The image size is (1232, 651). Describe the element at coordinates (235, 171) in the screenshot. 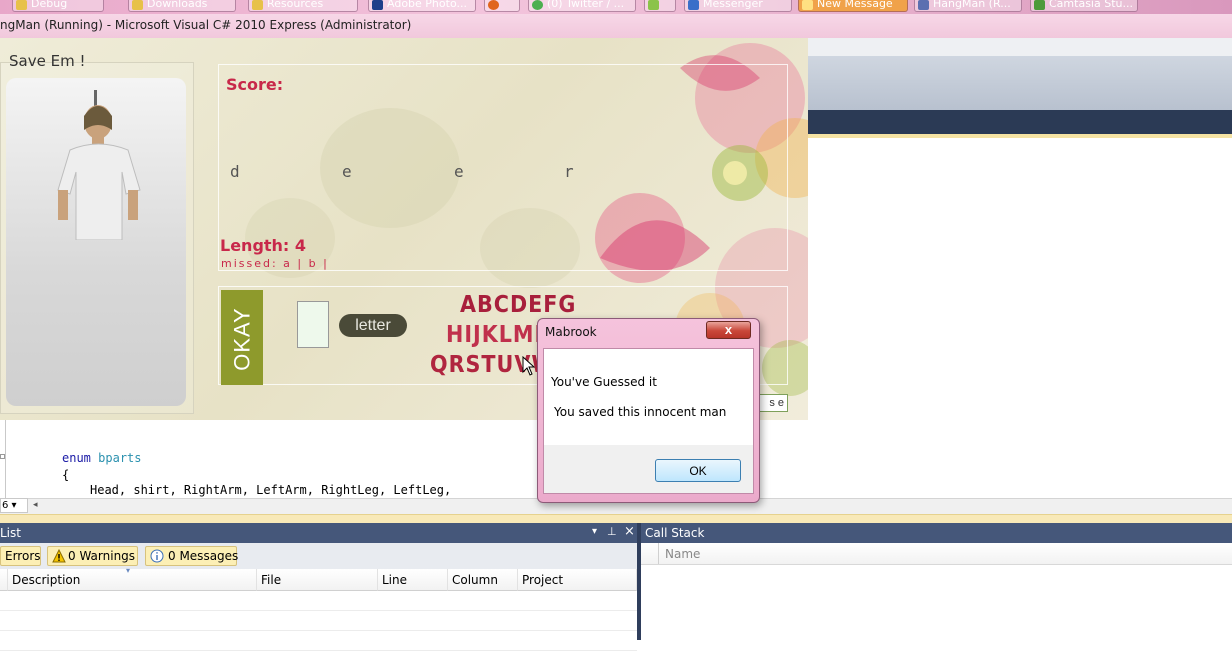

I see `word-letter: d` at that location.